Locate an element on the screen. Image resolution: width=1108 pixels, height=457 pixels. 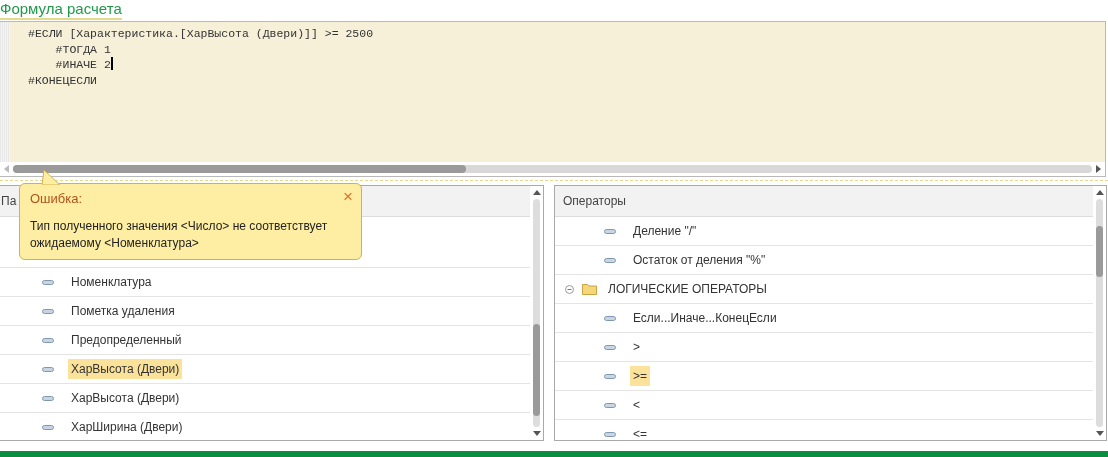
tree-item-label: ХарШирина (Двери) is located at coordinates (127, 427).